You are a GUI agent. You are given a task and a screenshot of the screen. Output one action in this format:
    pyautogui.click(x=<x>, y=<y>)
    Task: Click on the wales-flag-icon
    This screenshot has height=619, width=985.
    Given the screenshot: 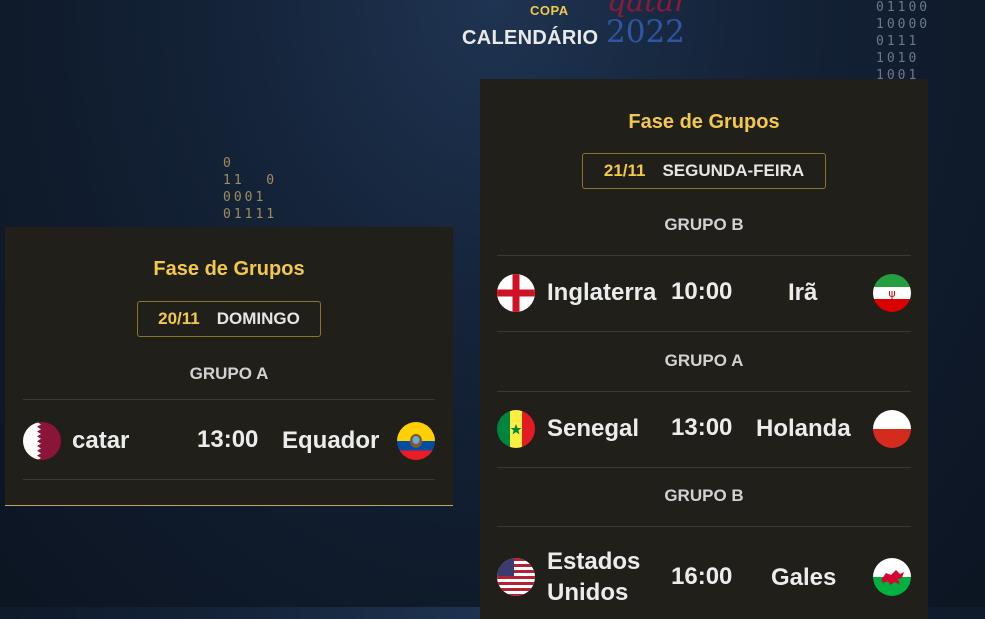 What is the action you would take?
    pyautogui.click(x=892, y=577)
    